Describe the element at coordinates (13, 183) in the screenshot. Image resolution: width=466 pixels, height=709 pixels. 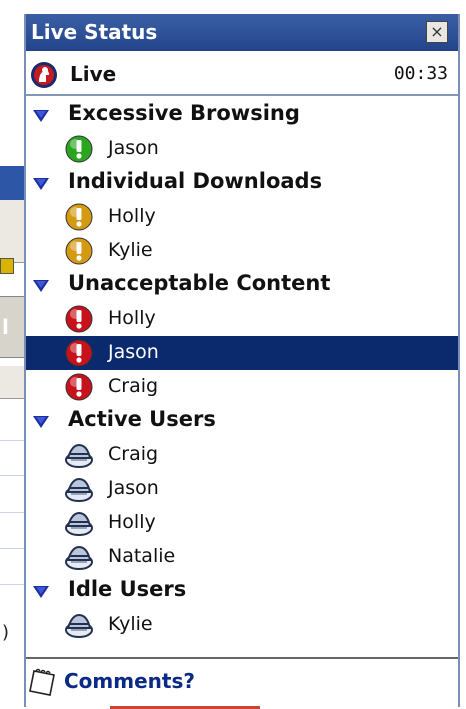
I see `background-header-strip` at that location.